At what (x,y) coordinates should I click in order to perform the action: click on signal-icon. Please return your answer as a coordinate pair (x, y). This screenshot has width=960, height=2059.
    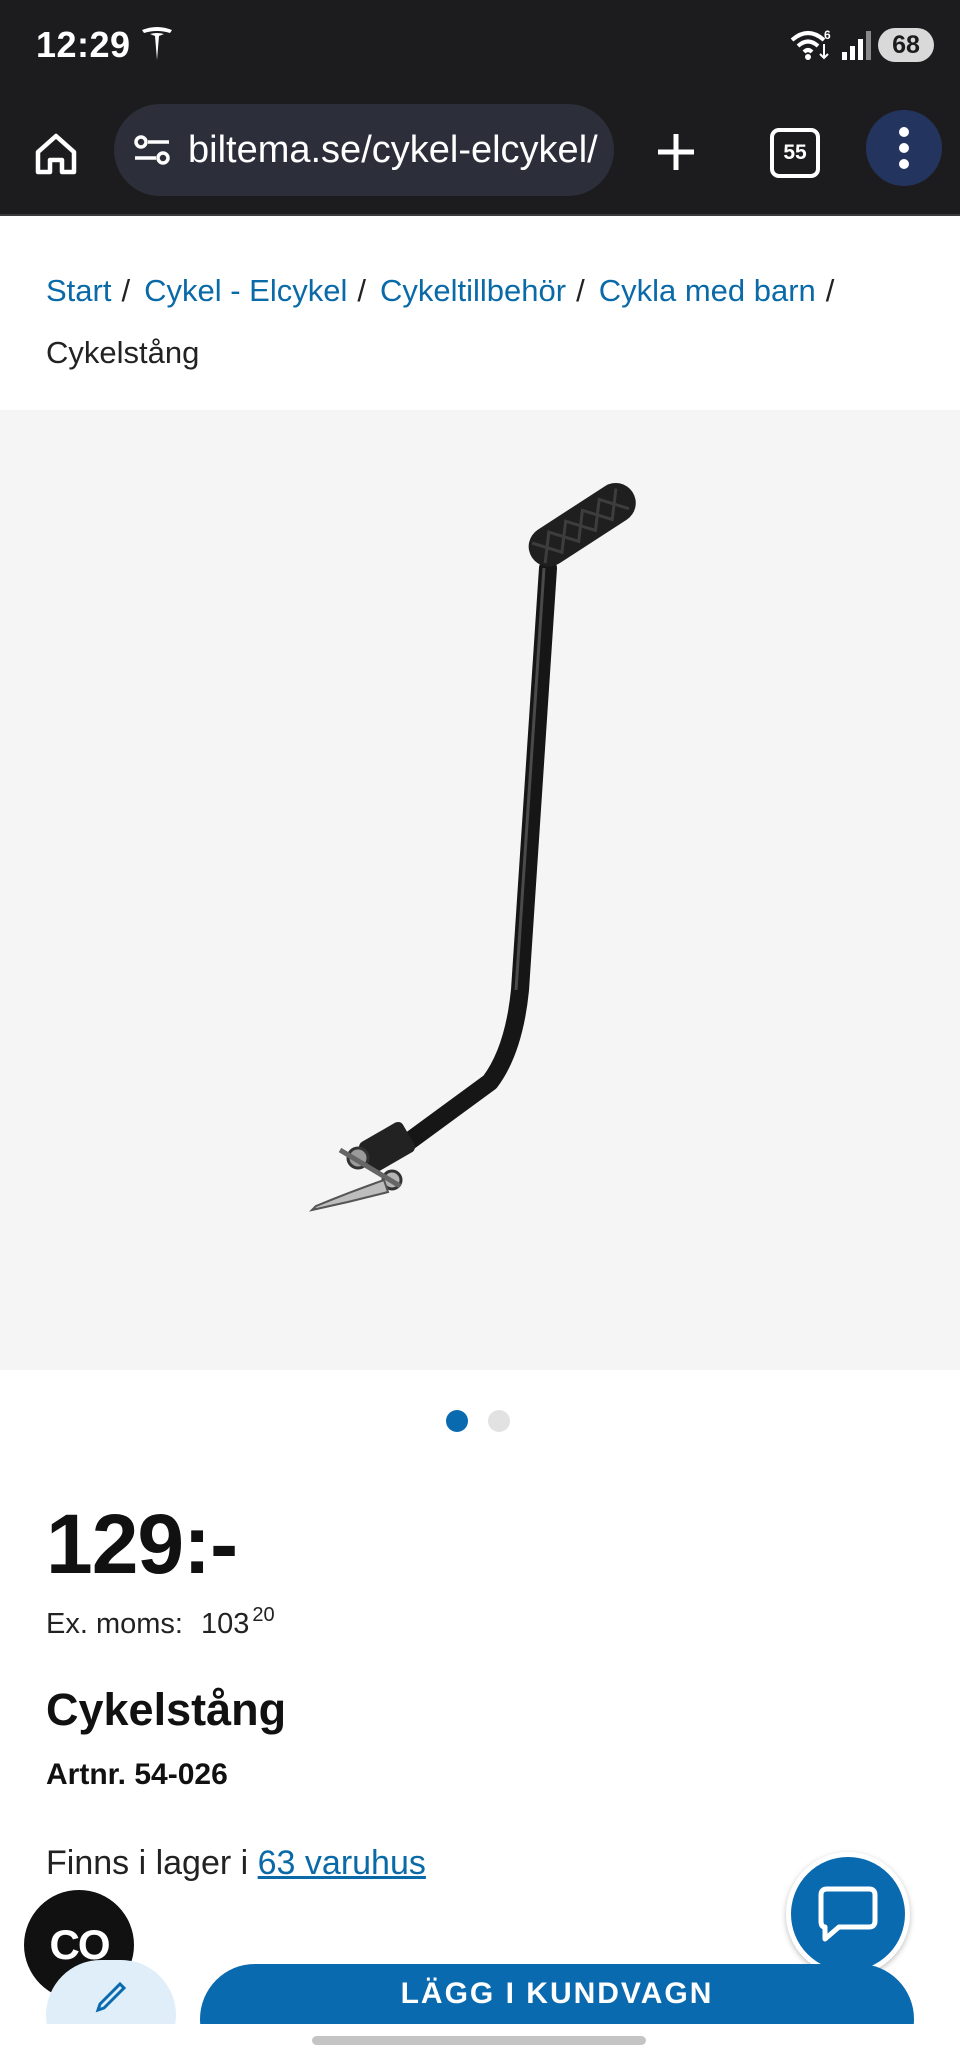
    Looking at the image, I should click on (856, 45).